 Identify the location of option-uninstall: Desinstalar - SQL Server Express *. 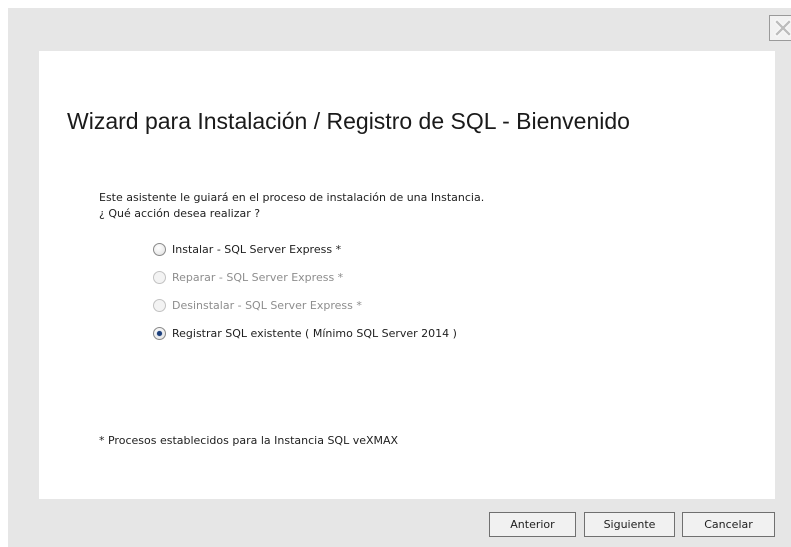
(305, 305).